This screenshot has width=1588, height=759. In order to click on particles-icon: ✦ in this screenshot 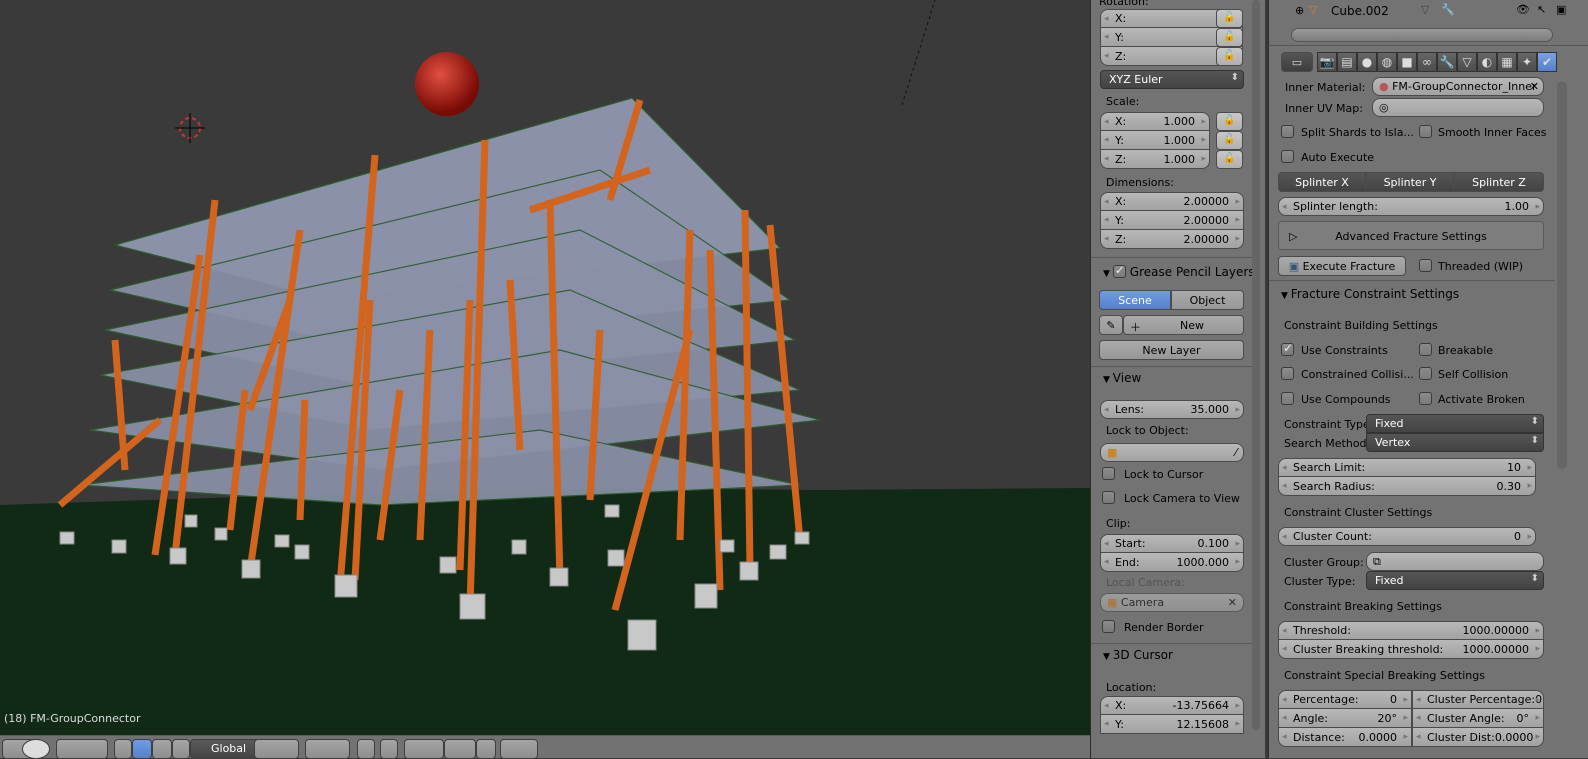, I will do `click(1527, 62)`.